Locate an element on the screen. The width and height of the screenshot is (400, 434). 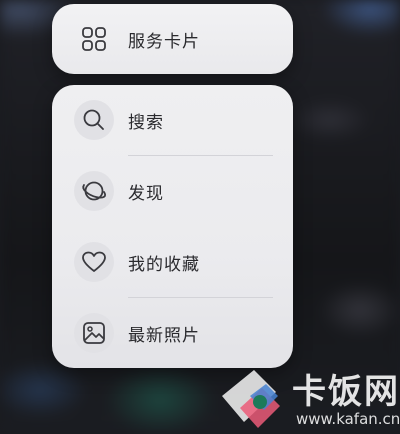
menu-item-label: 我的收藏 is located at coordinates (164, 264).